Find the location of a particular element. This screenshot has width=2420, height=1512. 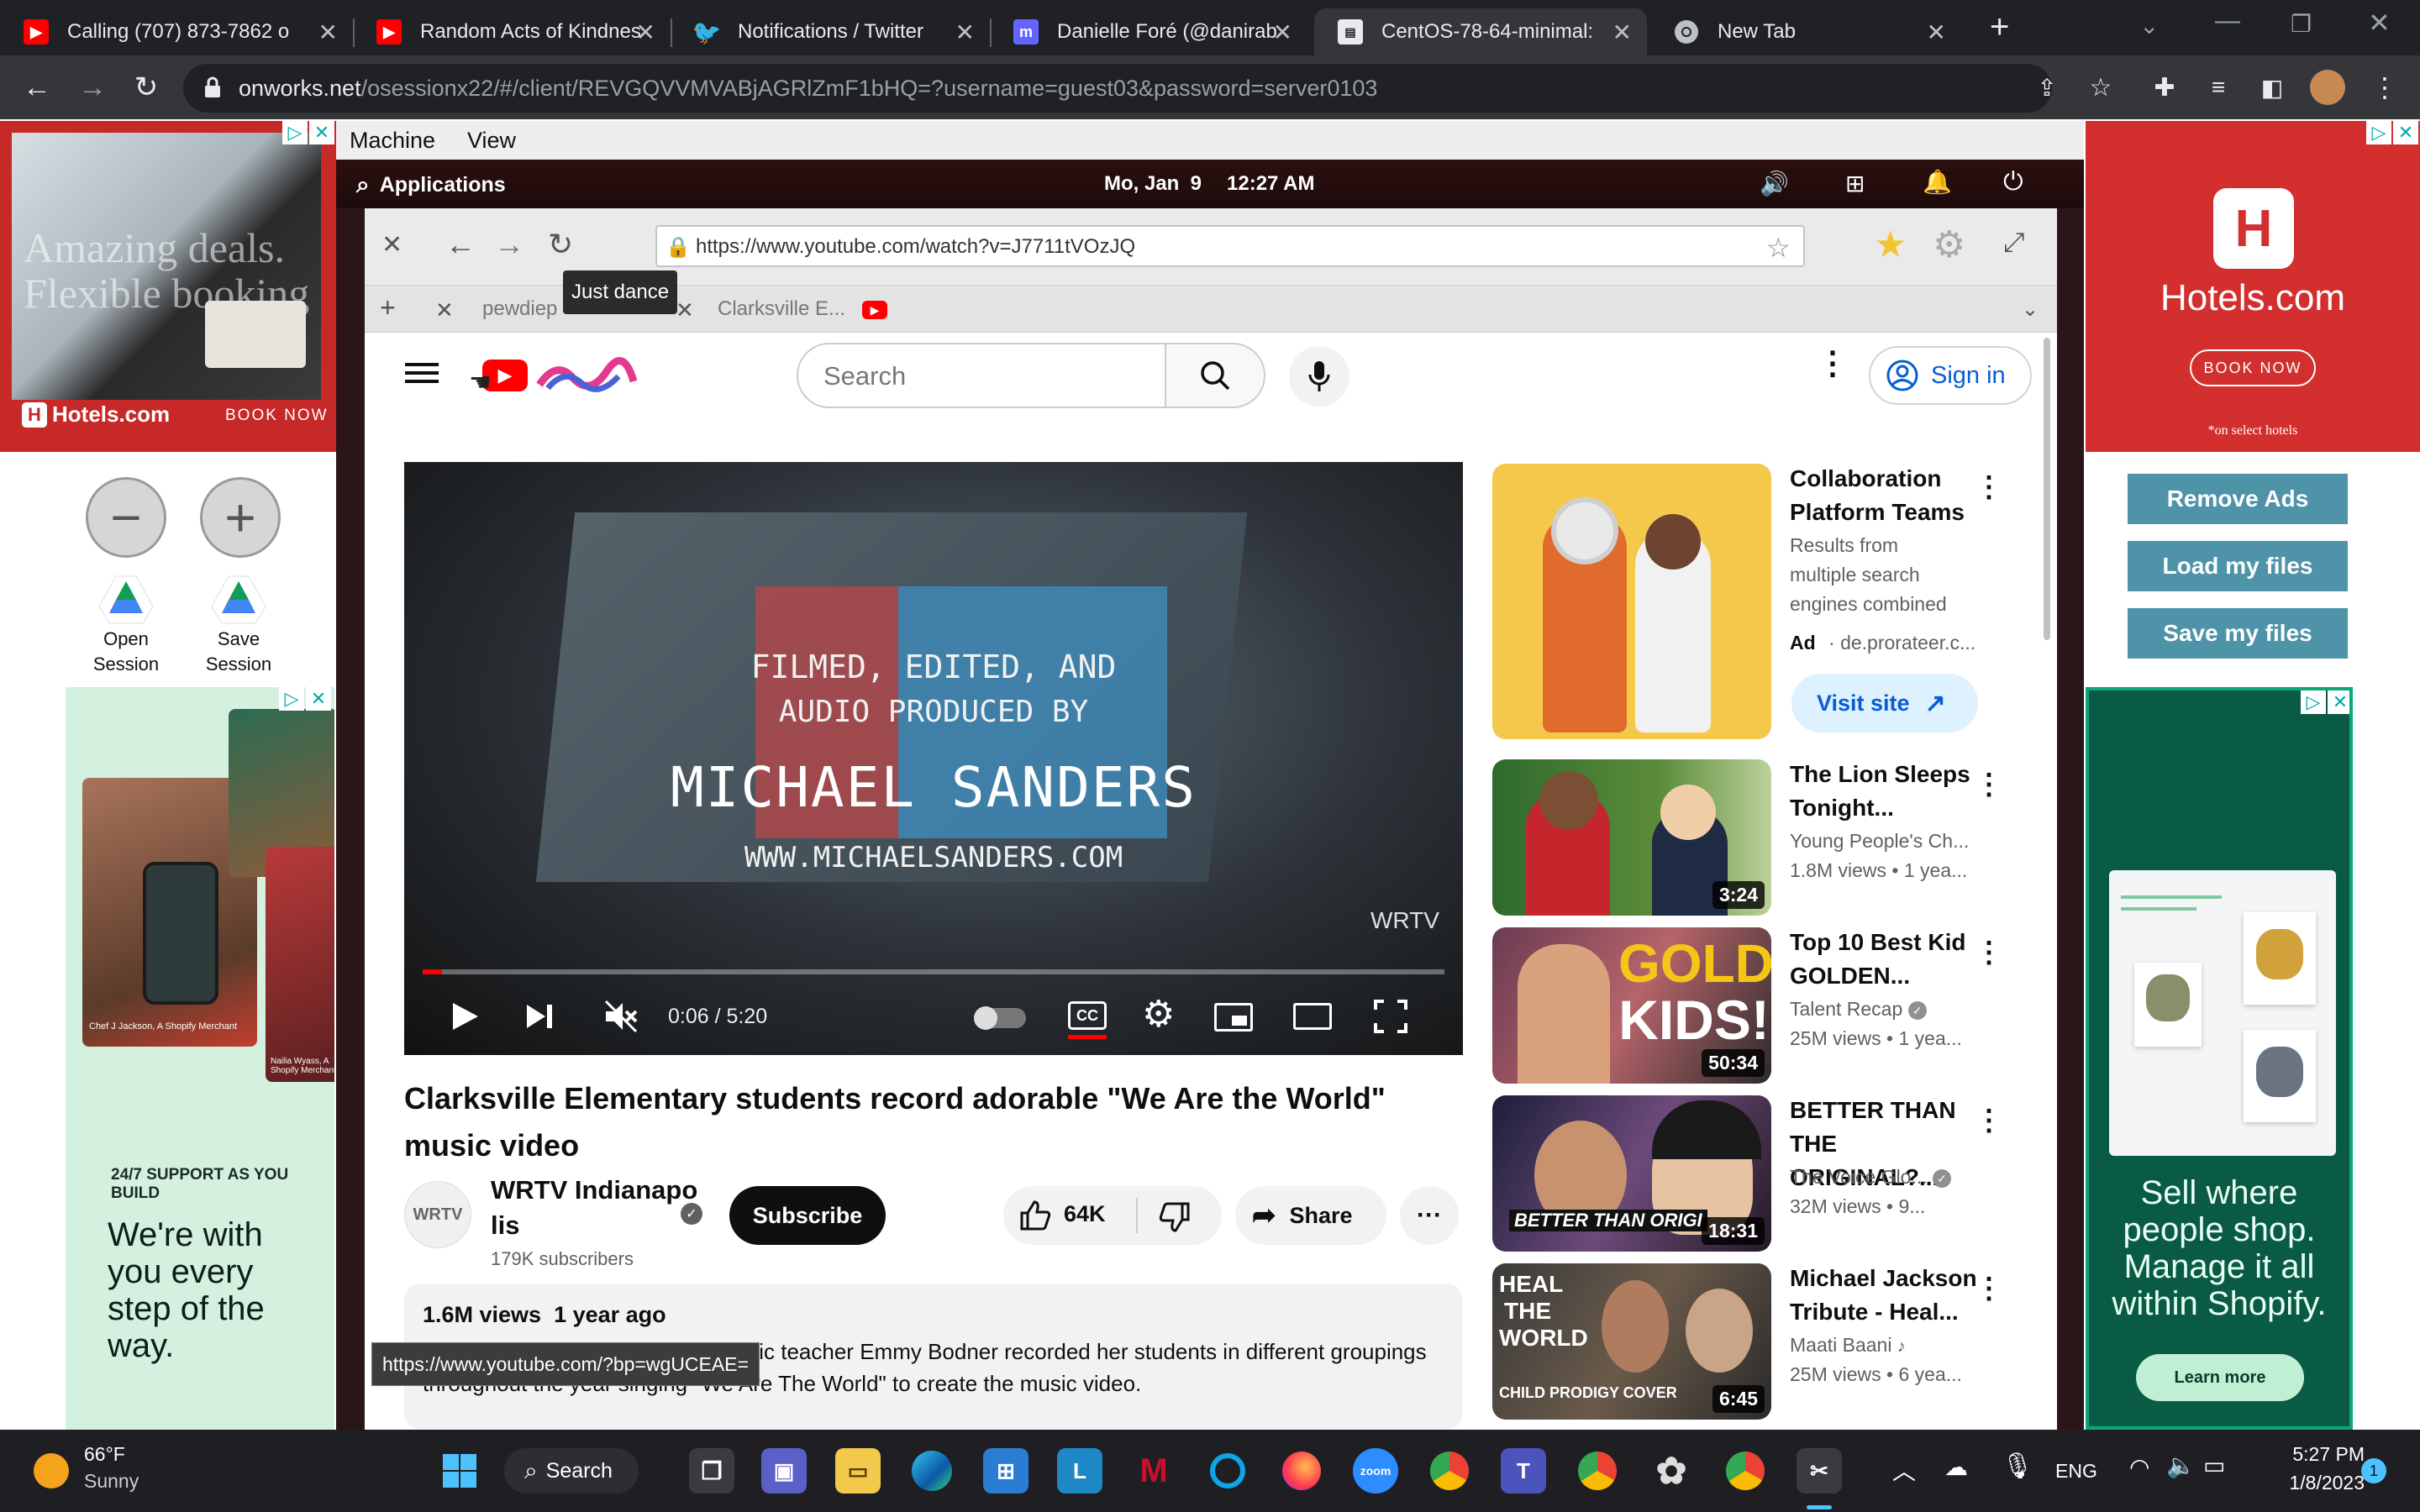

forward-arrow-icon: → is located at coordinates (509, 244).